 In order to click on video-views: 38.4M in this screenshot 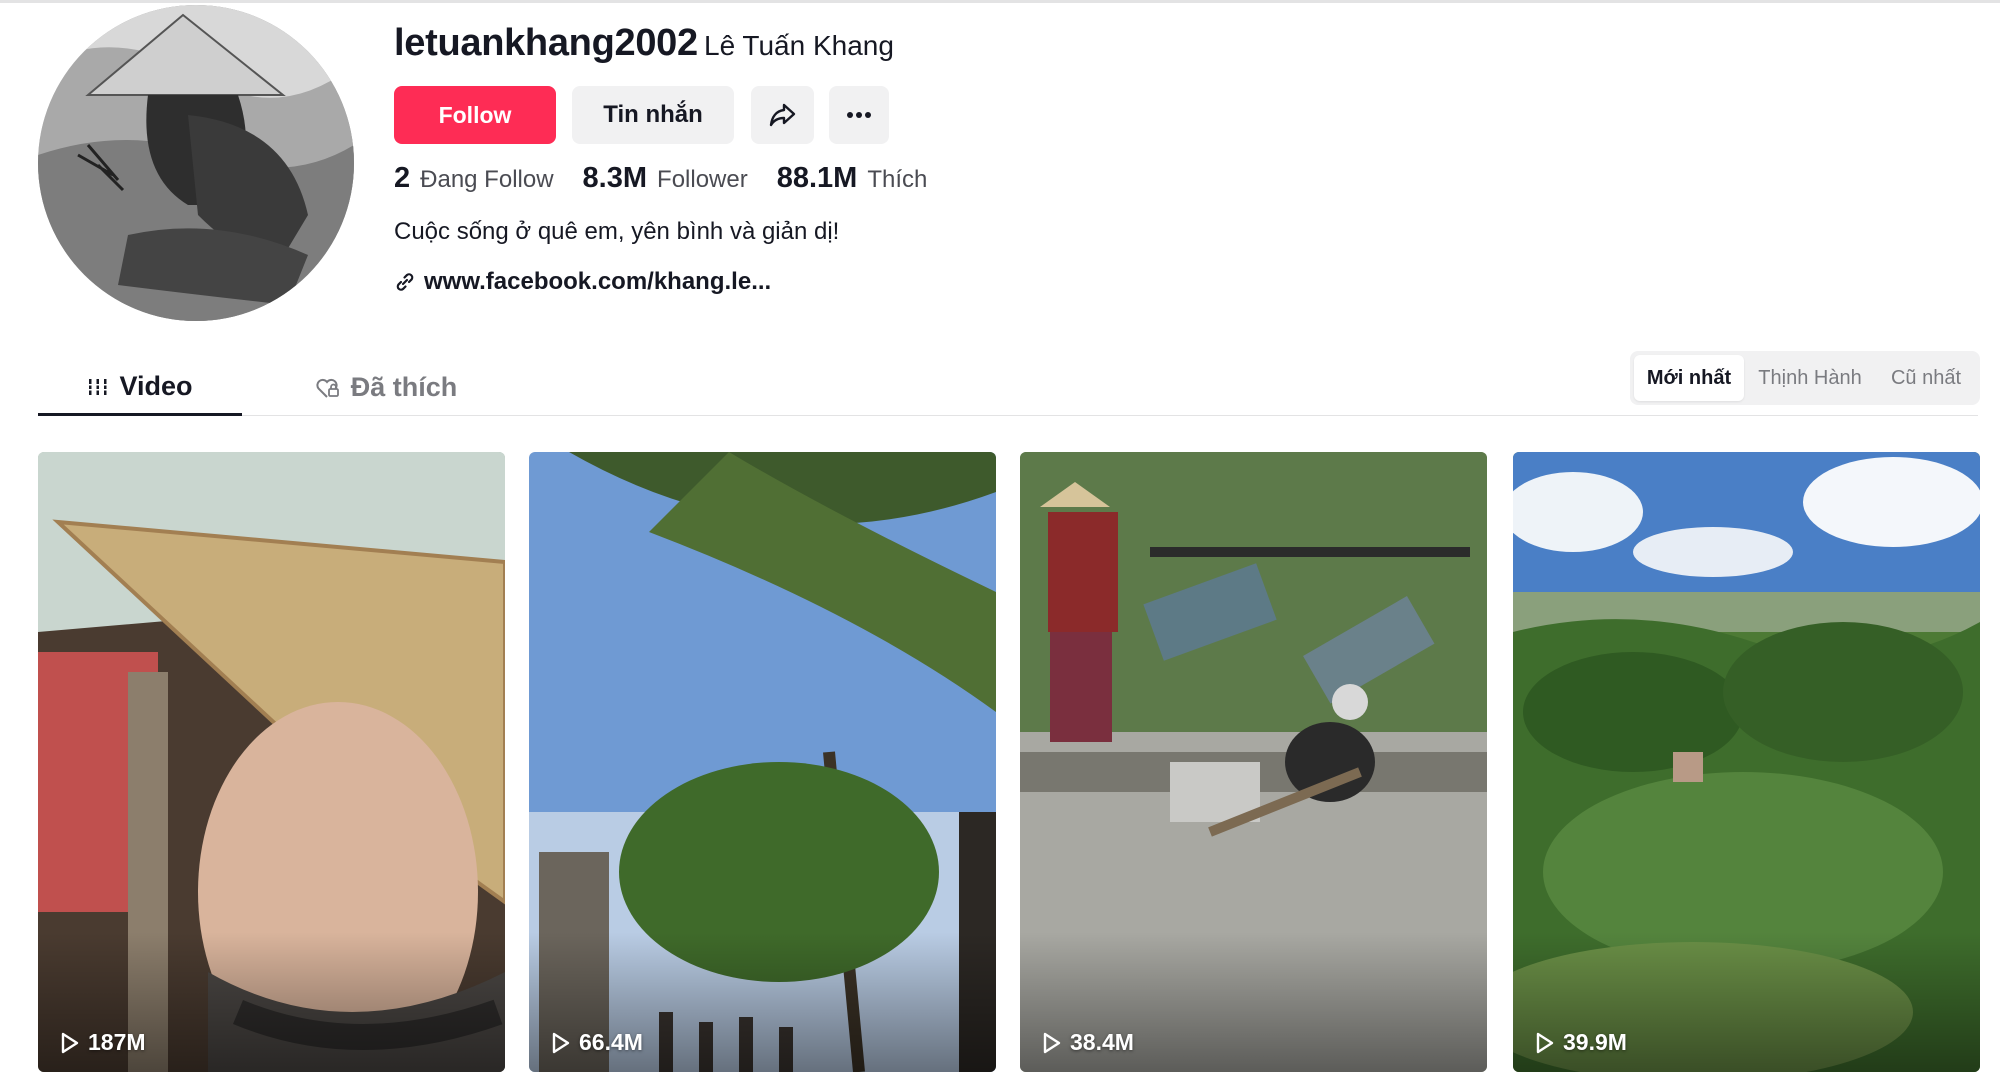, I will do `click(1088, 1042)`.